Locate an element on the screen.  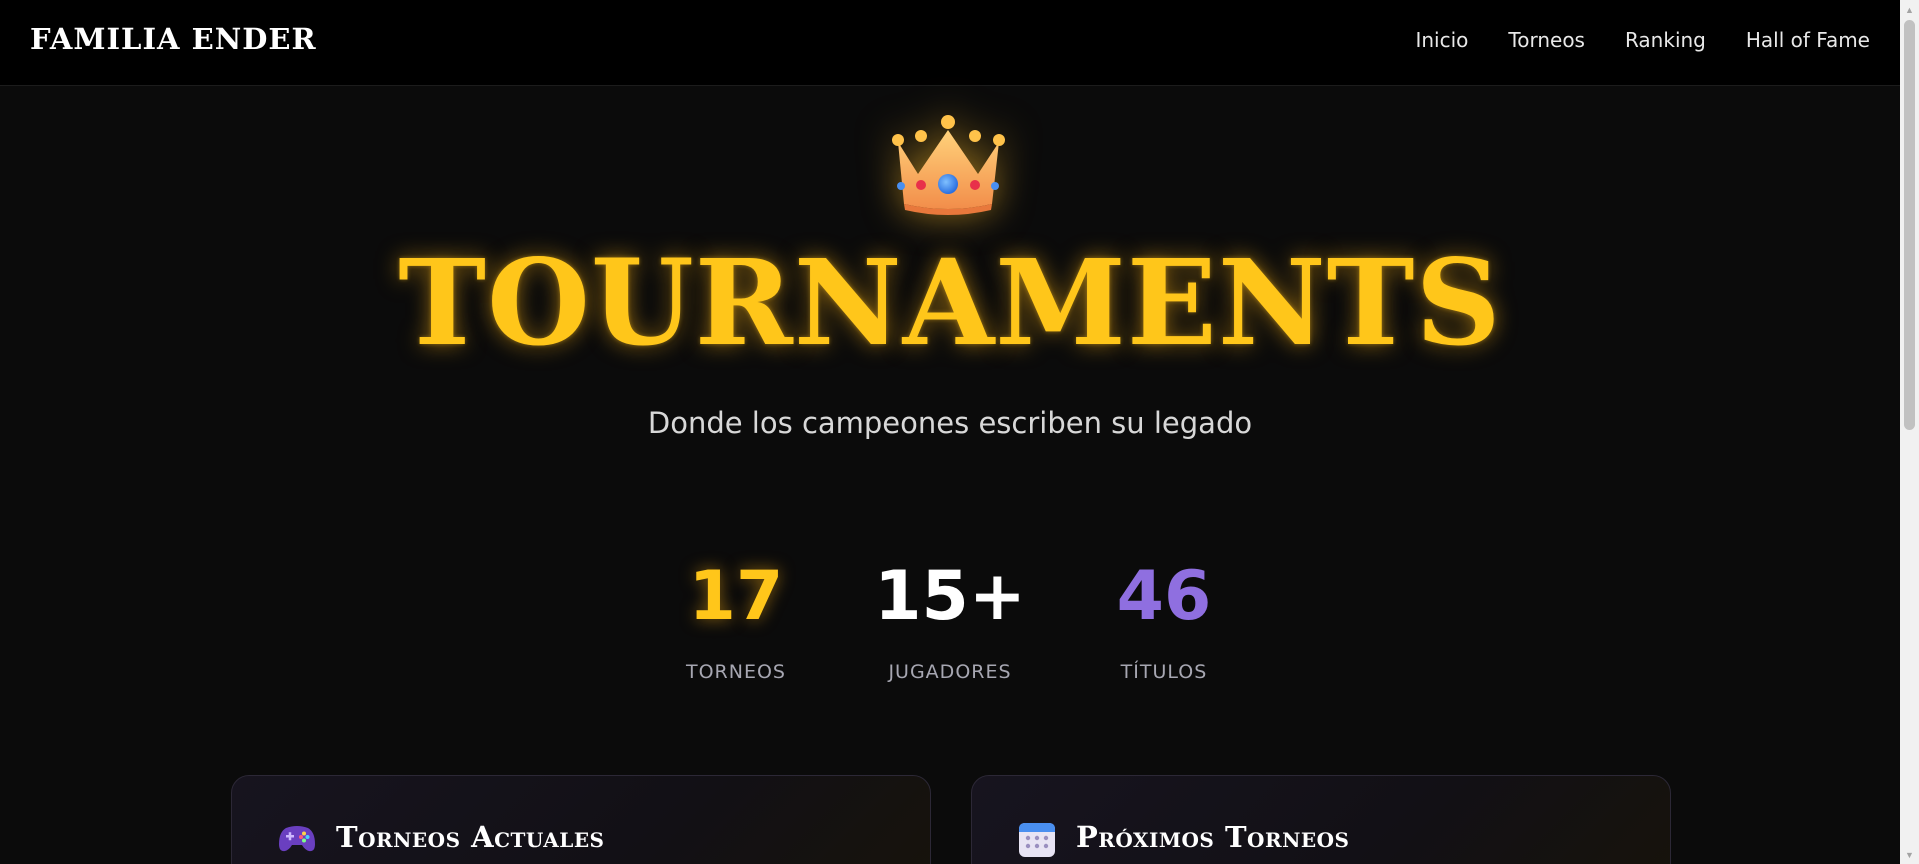
card-header: Torneos Actuales is located at coordinates (441, 837).